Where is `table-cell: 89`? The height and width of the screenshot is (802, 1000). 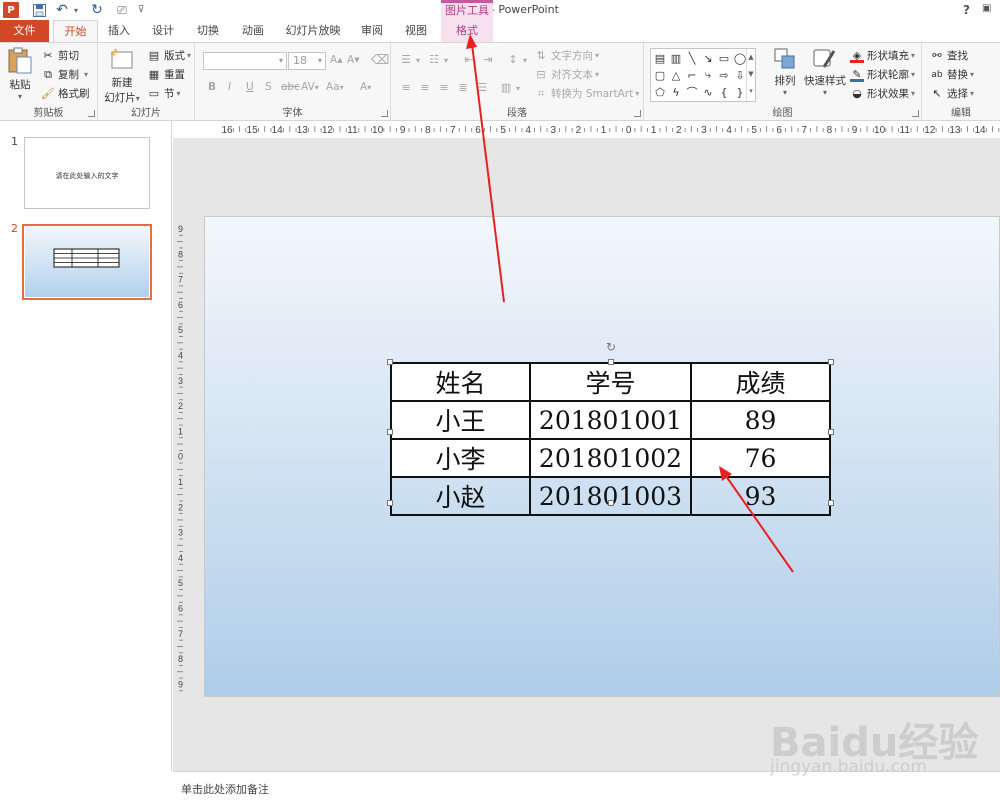
table-cell: 89 is located at coordinates (760, 420).